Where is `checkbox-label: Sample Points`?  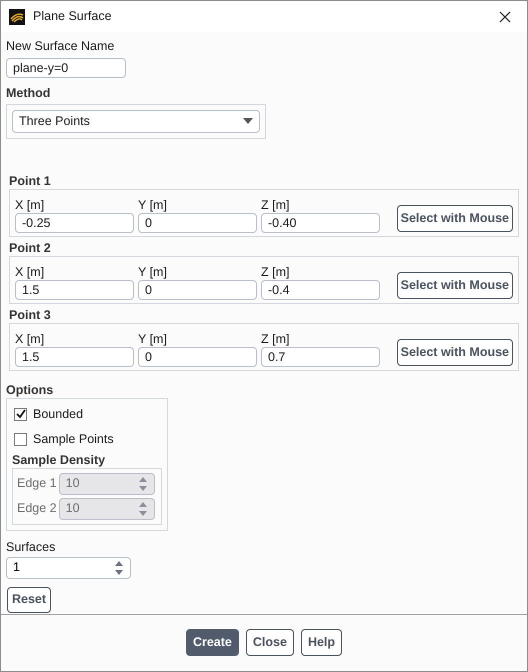
checkbox-label: Sample Points is located at coordinates (73, 439).